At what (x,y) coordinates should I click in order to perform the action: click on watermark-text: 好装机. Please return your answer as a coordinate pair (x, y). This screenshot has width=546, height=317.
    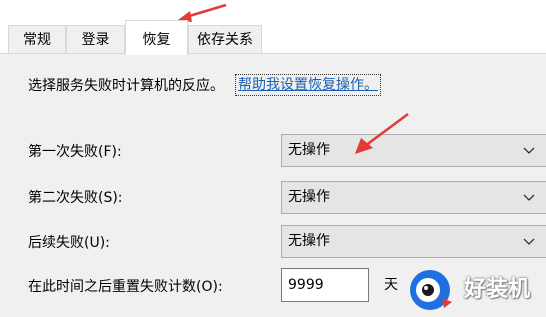
    Looking at the image, I should click on (497, 289).